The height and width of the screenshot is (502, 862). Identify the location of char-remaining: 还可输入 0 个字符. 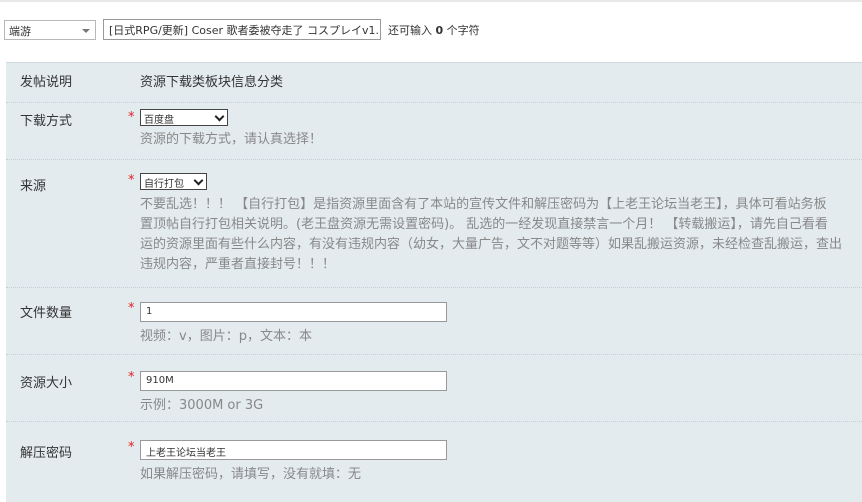
(434, 30).